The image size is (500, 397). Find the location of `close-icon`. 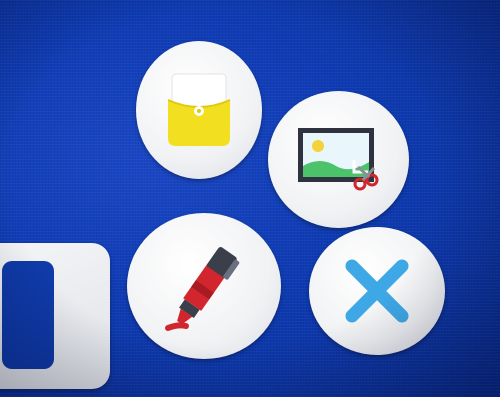

close-icon is located at coordinates (377, 291).